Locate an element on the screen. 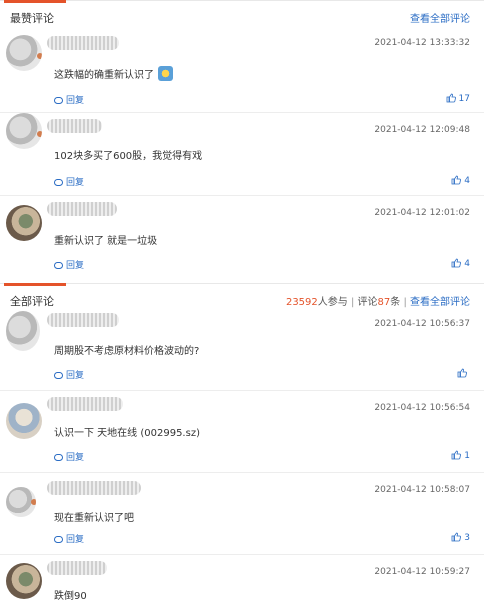 This screenshot has width=484, height=601. like-button: 1 is located at coordinates (460, 455).